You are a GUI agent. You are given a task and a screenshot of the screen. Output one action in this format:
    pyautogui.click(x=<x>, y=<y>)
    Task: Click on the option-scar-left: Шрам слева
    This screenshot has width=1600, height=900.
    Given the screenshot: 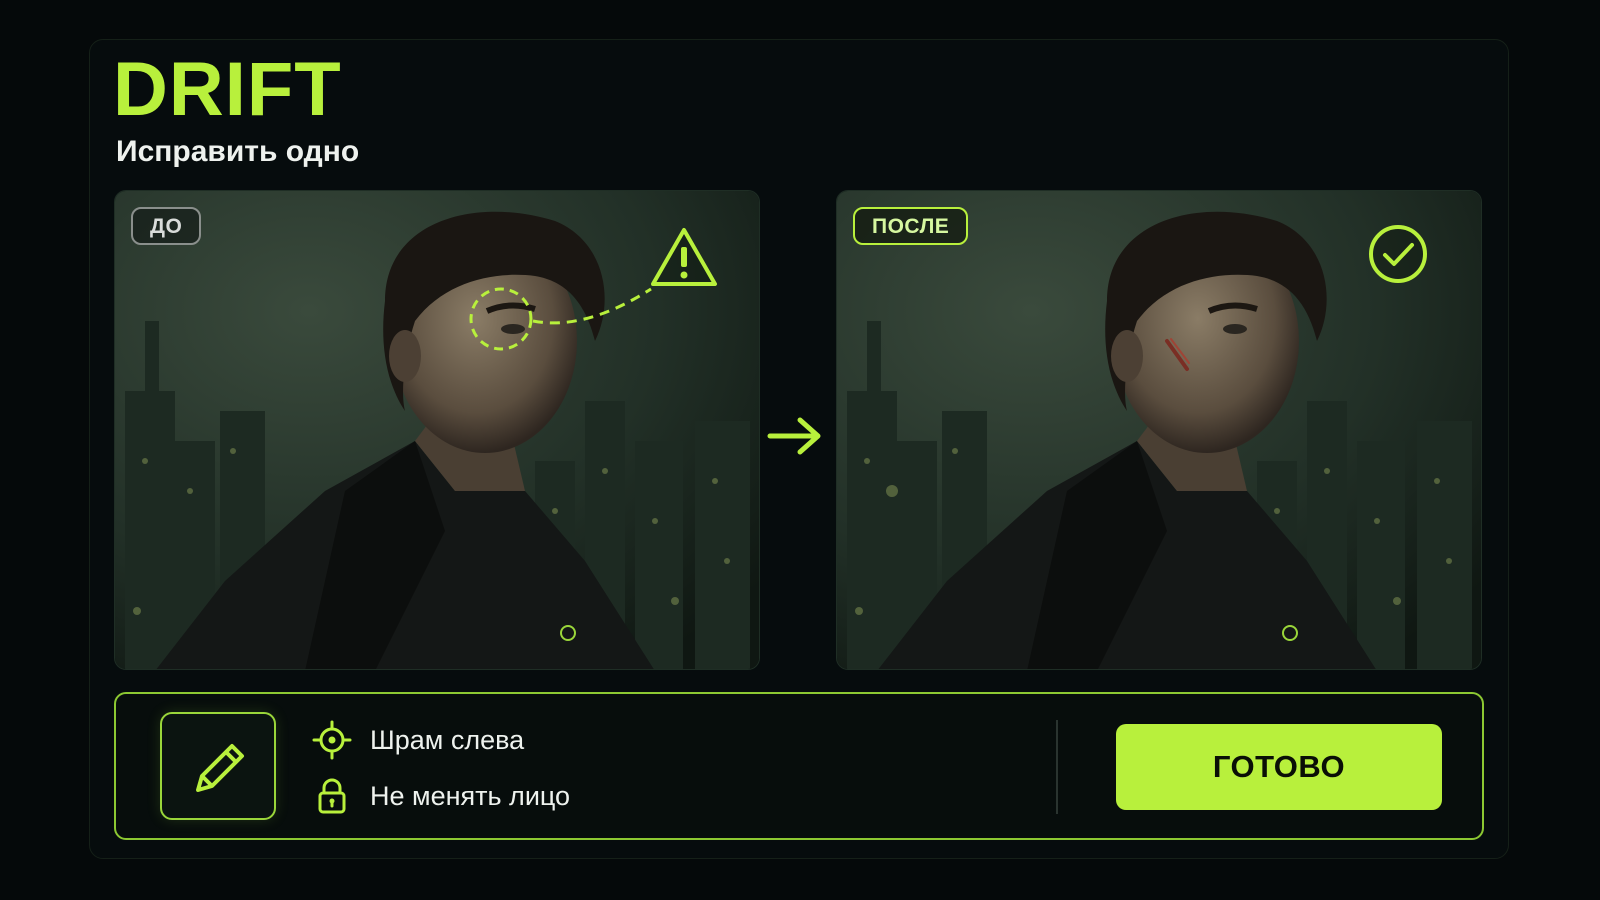 What is the action you would take?
    pyautogui.click(x=418, y=740)
    